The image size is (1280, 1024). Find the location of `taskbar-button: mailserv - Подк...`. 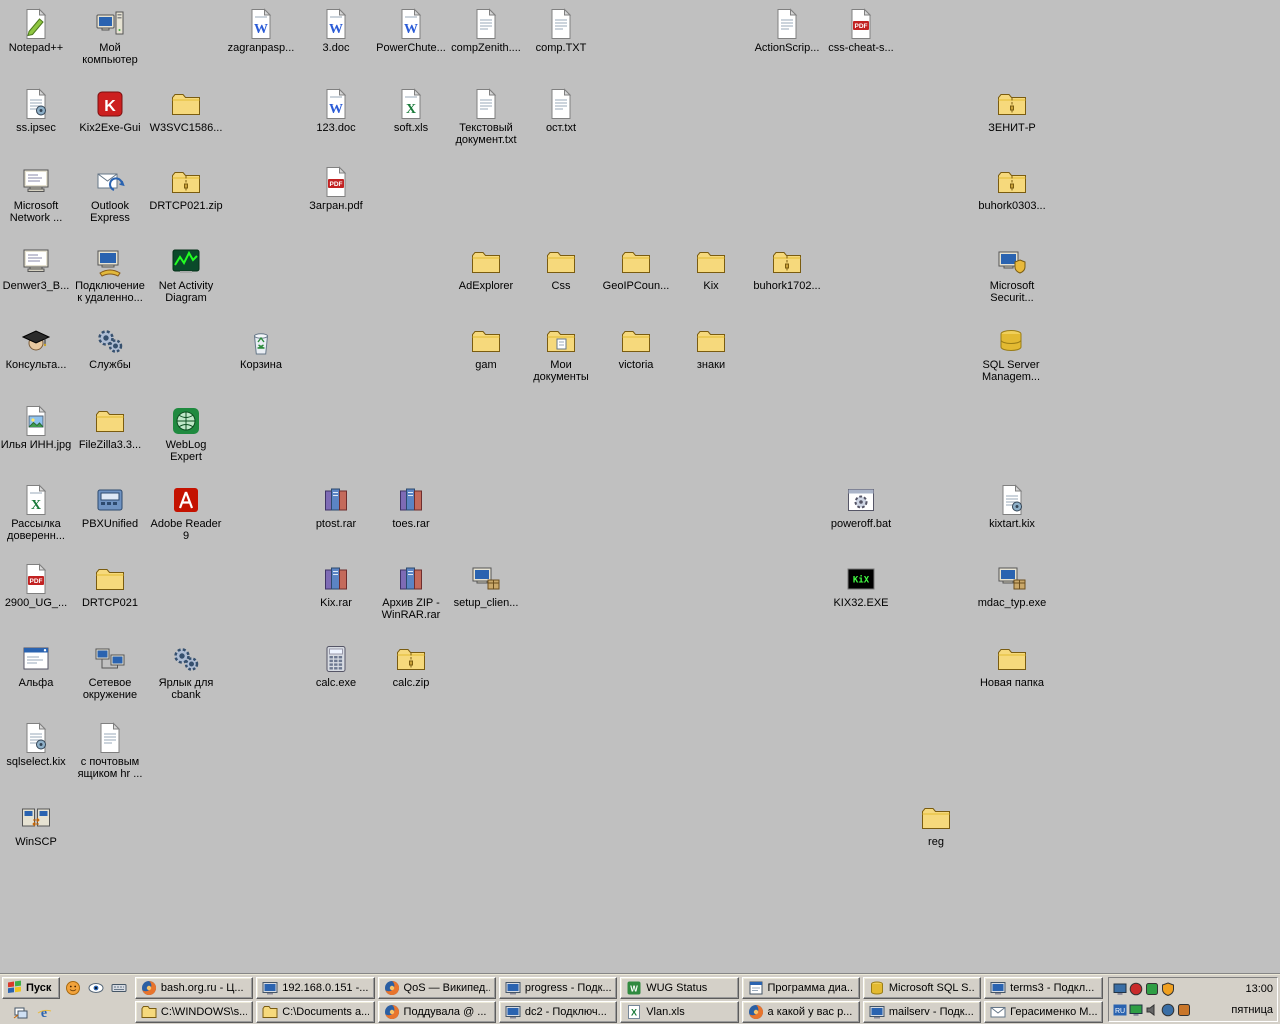

taskbar-button: mailserv - Подк... is located at coordinates (922, 1012).